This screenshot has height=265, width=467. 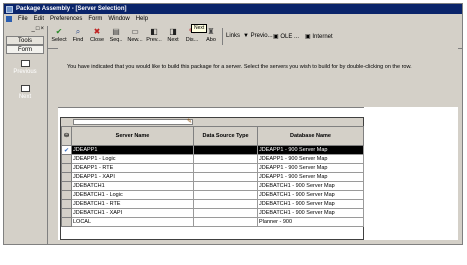 I want to click on menu-file: File, so click(x=23, y=19).